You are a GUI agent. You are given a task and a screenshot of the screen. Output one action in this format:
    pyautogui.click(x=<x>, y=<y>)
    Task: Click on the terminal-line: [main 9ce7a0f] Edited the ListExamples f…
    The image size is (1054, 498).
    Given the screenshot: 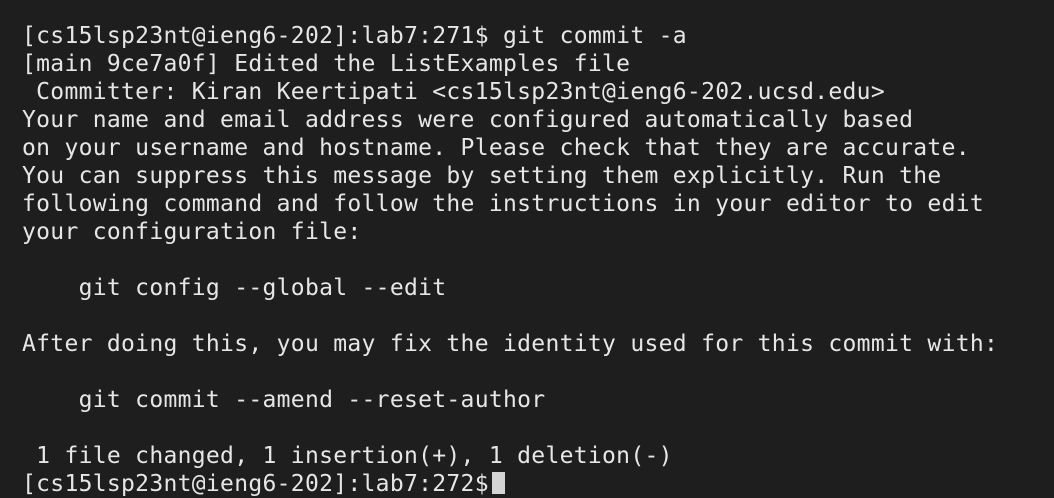 What is the action you would take?
    pyautogui.click(x=326, y=64)
    